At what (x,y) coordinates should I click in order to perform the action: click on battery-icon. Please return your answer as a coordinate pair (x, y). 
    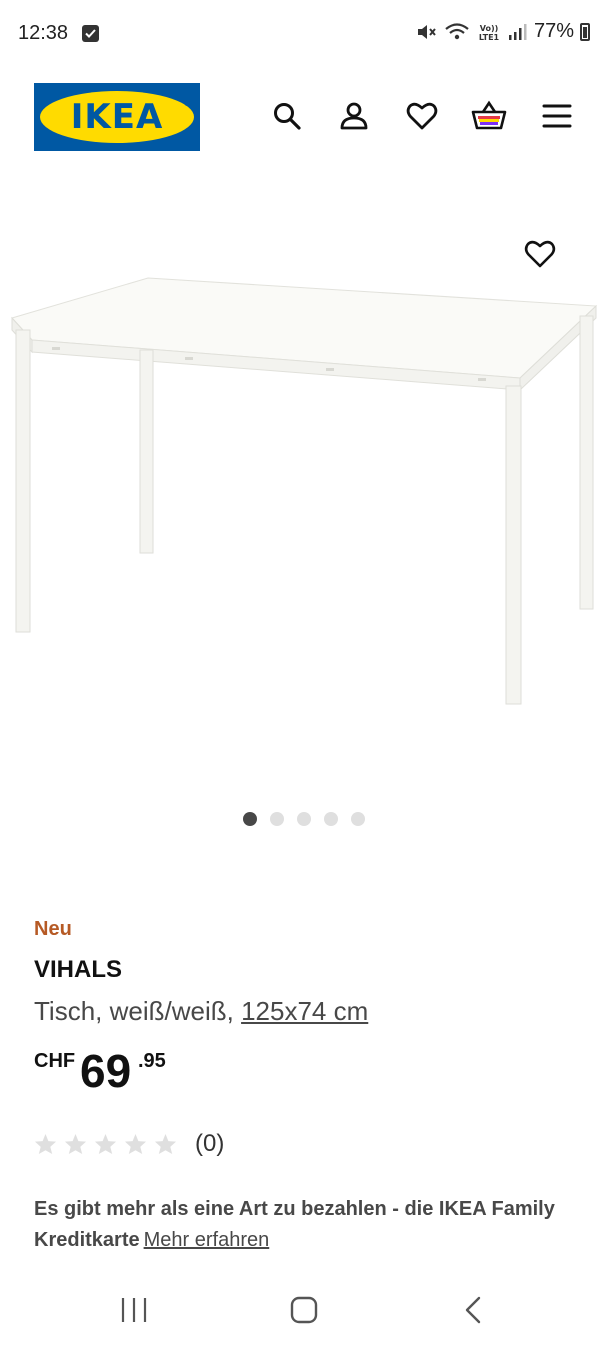
    Looking at the image, I should click on (585, 31).